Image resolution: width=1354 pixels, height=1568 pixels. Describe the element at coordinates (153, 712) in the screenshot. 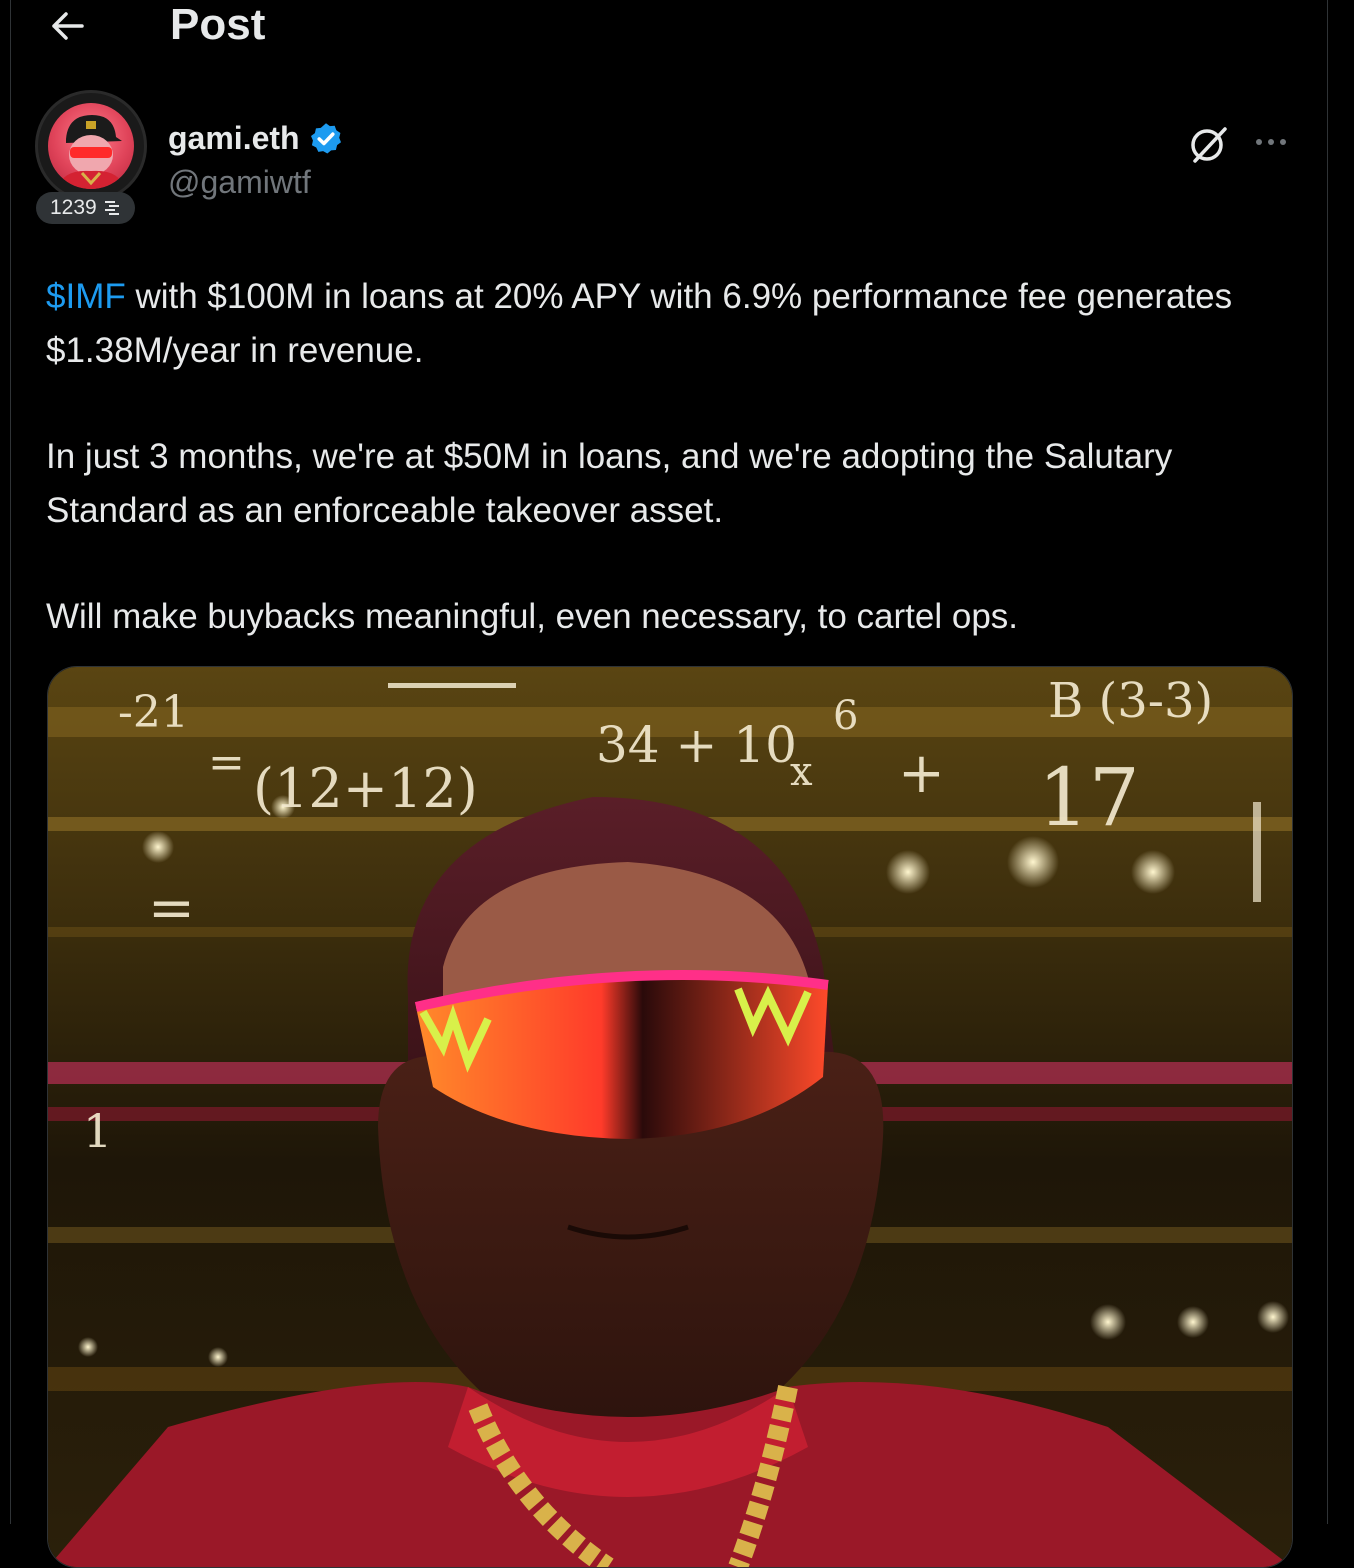

I see `equation-text: -21` at that location.